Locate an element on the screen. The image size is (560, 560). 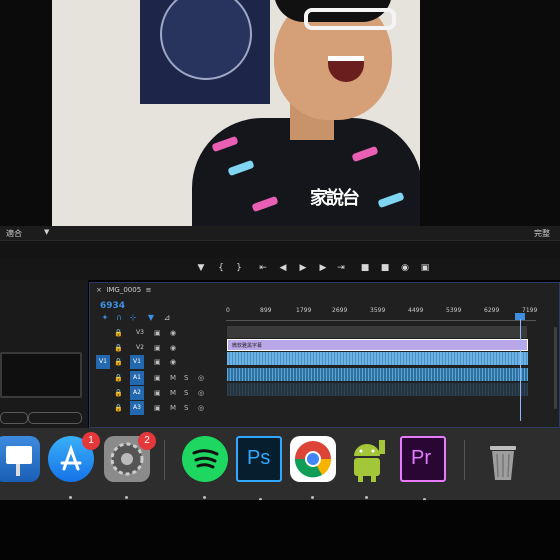
monitor-scrubber is located at coordinates (280, 250).